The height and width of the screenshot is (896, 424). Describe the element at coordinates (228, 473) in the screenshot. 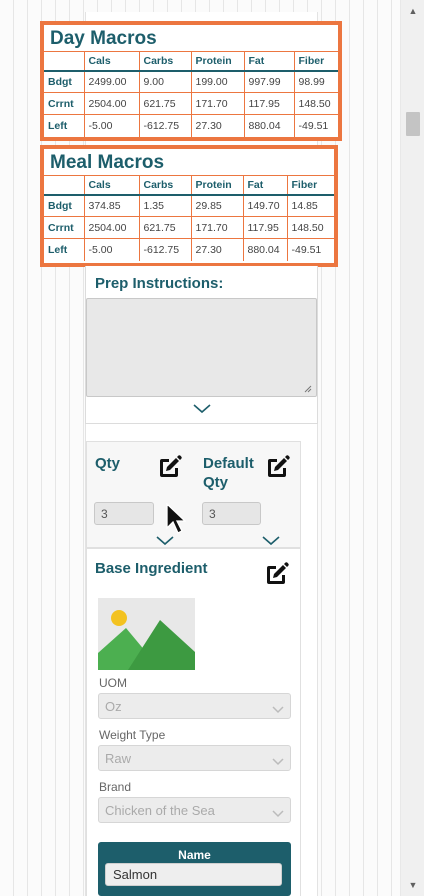

I see `default-qty-label: Default Qty` at that location.